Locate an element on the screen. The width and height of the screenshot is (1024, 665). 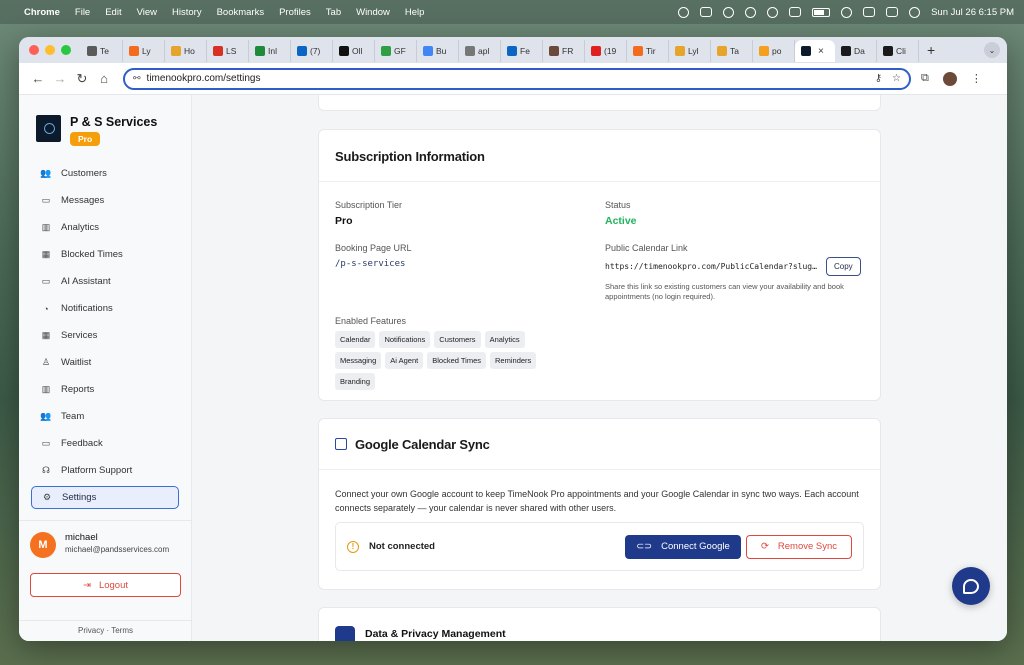
menu-bookmarks: Bookmarks is located at coordinates (241, 12).